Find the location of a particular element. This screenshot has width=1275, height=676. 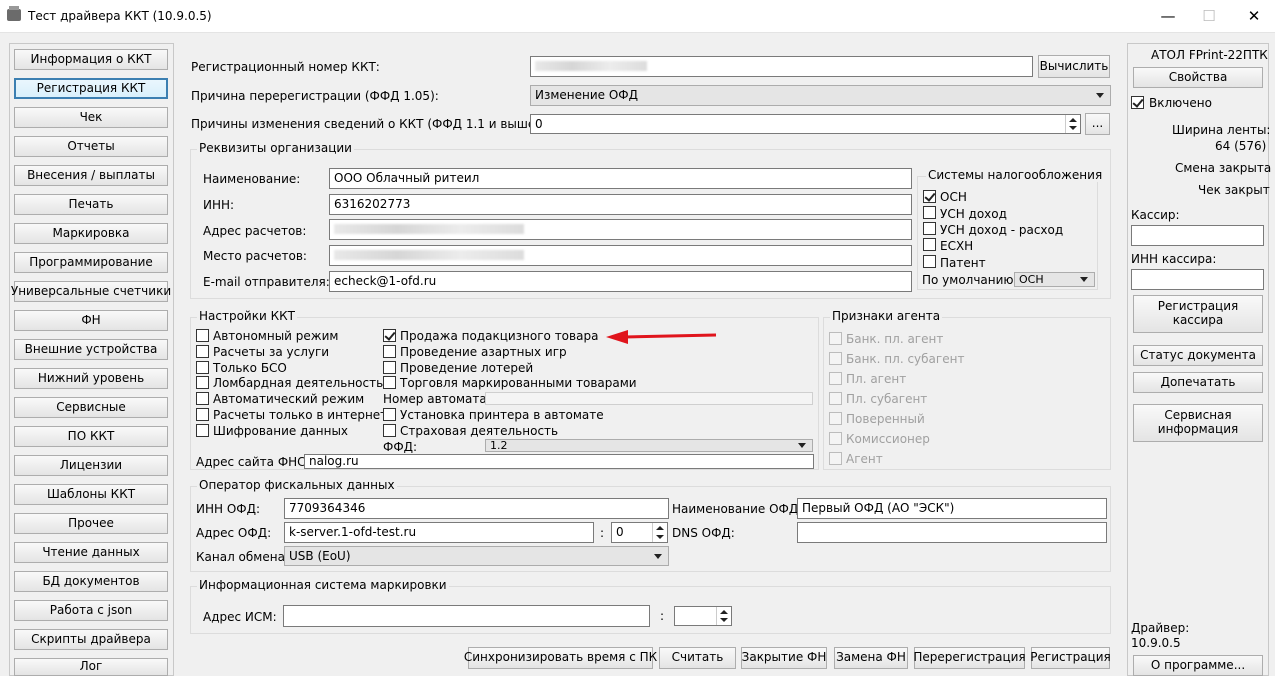

sidebar-item-info: Информация о ККТ is located at coordinates (91, 59).